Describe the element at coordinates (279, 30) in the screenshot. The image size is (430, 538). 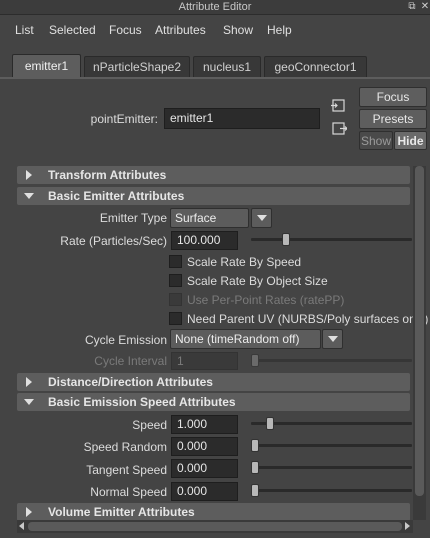
I see `menu-help: Help` at that location.